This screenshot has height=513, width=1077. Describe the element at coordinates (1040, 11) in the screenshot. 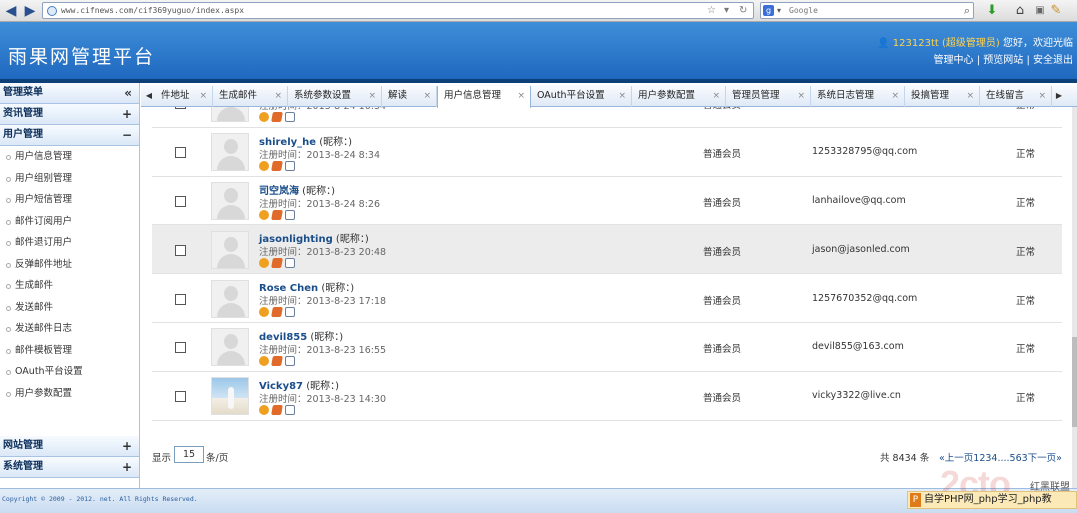

I see `addon-icon: ▣` at that location.